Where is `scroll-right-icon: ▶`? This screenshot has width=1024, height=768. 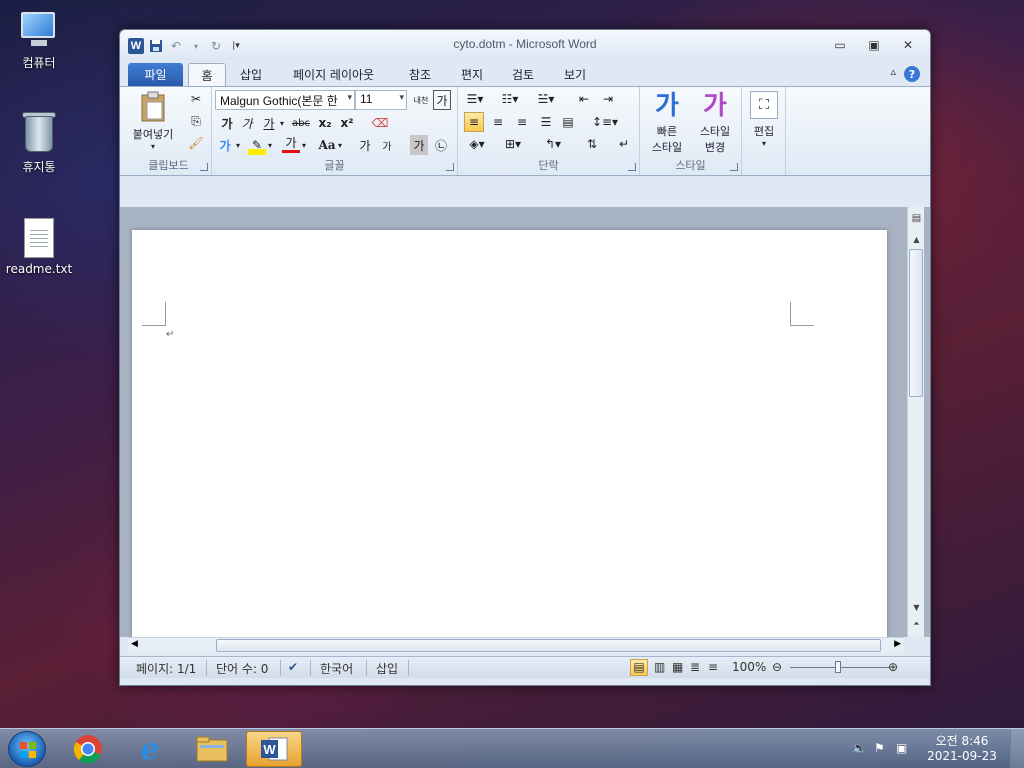
scroll-right-icon: ▶ is located at coordinates (897, 644).